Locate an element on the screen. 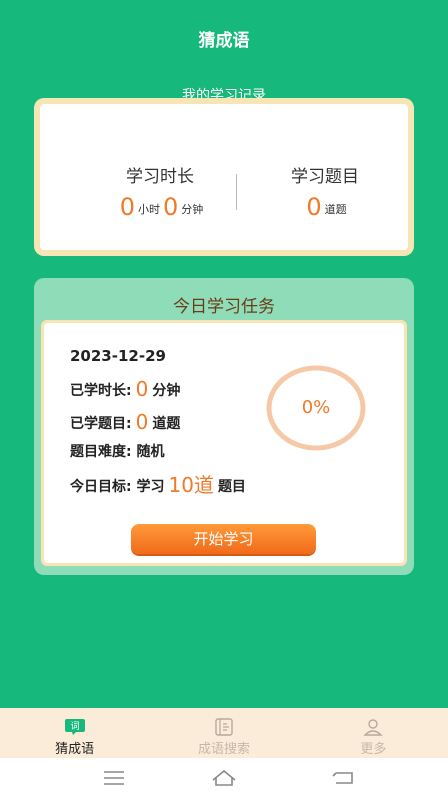  goal-prefix: 学习 is located at coordinates (150, 487).